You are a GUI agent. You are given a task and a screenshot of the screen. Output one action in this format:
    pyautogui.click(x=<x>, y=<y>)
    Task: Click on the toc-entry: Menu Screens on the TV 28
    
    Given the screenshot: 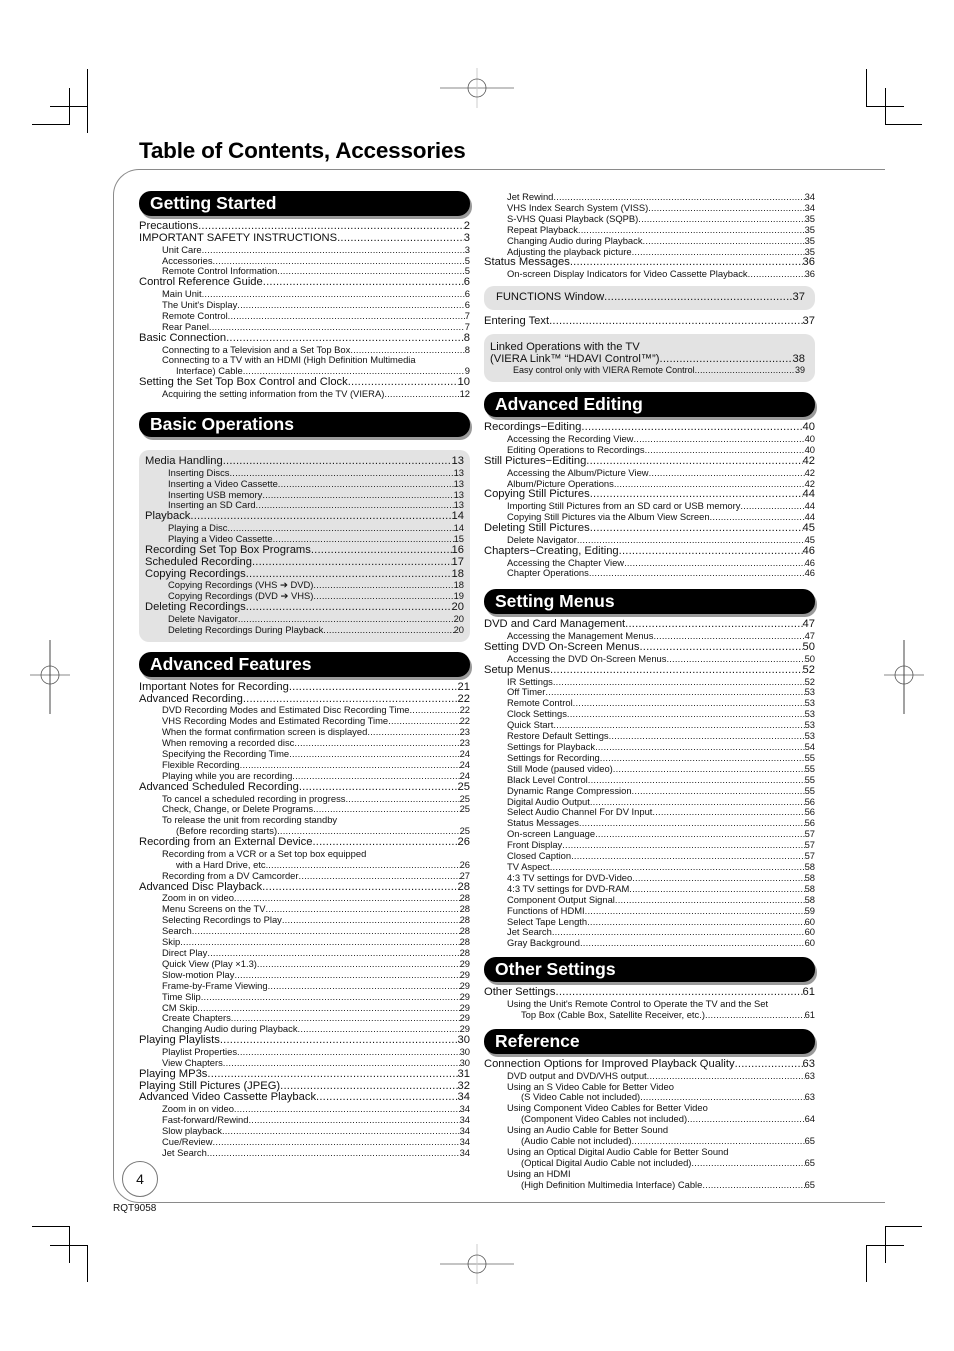 What is the action you would take?
    pyautogui.click(x=304, y=909)
    